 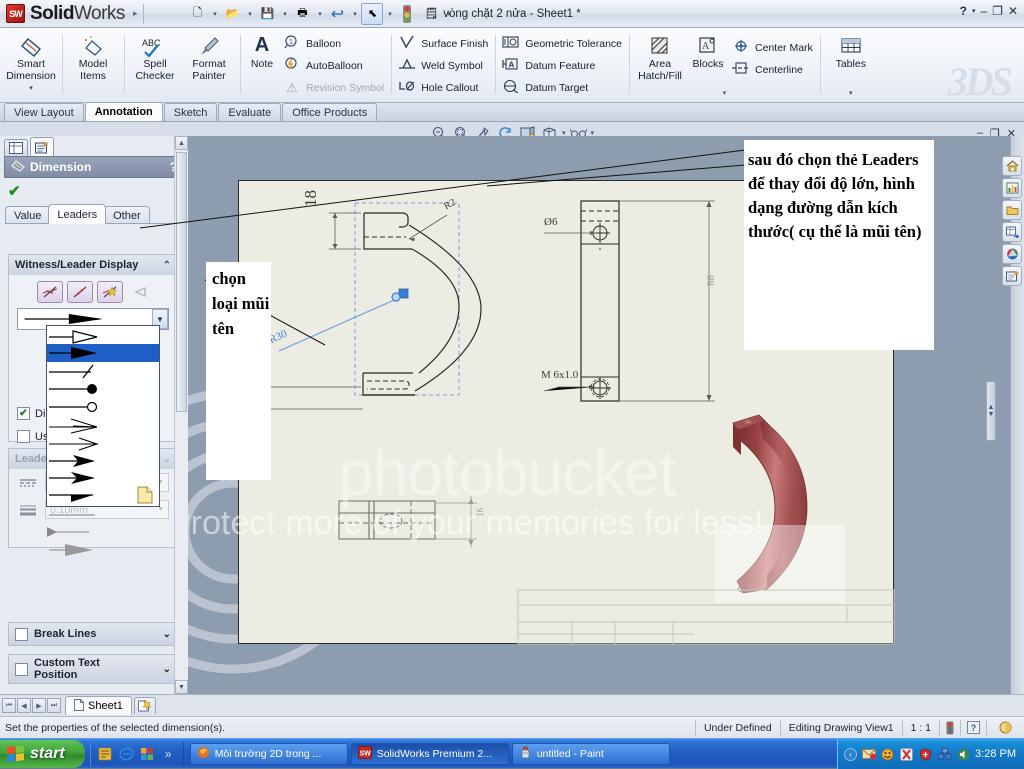 What do you see at coordinates (103, 515) in the screenshot?
I see `none-item` at bounding box center [103, 515].